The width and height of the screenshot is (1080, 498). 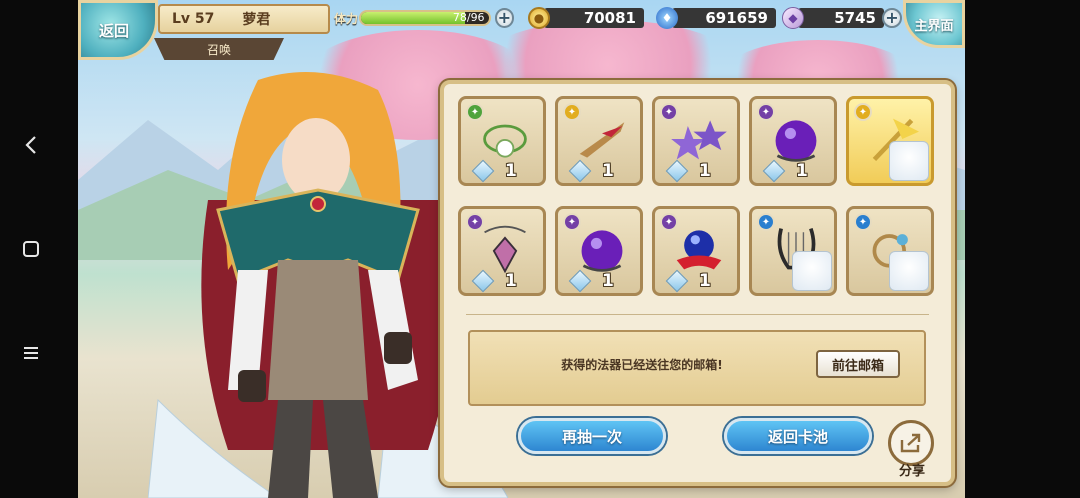 I want to click on stamina-bar: 体力 78/96 +, so click(x=424, y=18).